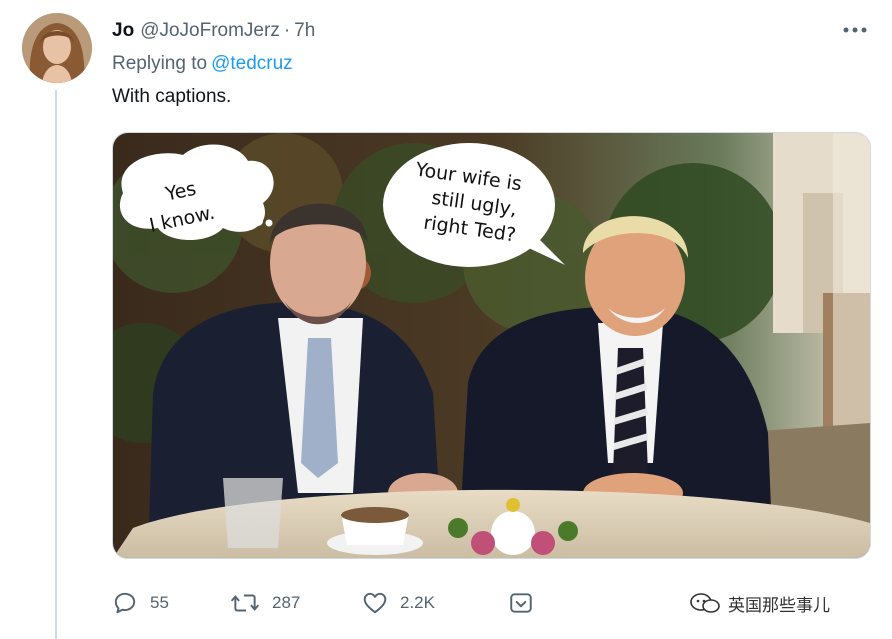 The width and height of the screenshot is (892, 639). I want to click on reply-count: 55, so click(159, 602).